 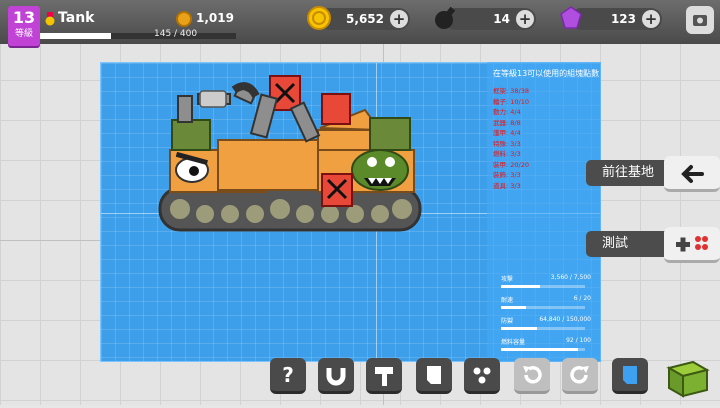 I want to click on redo-icon, so click(x=579, y=375).